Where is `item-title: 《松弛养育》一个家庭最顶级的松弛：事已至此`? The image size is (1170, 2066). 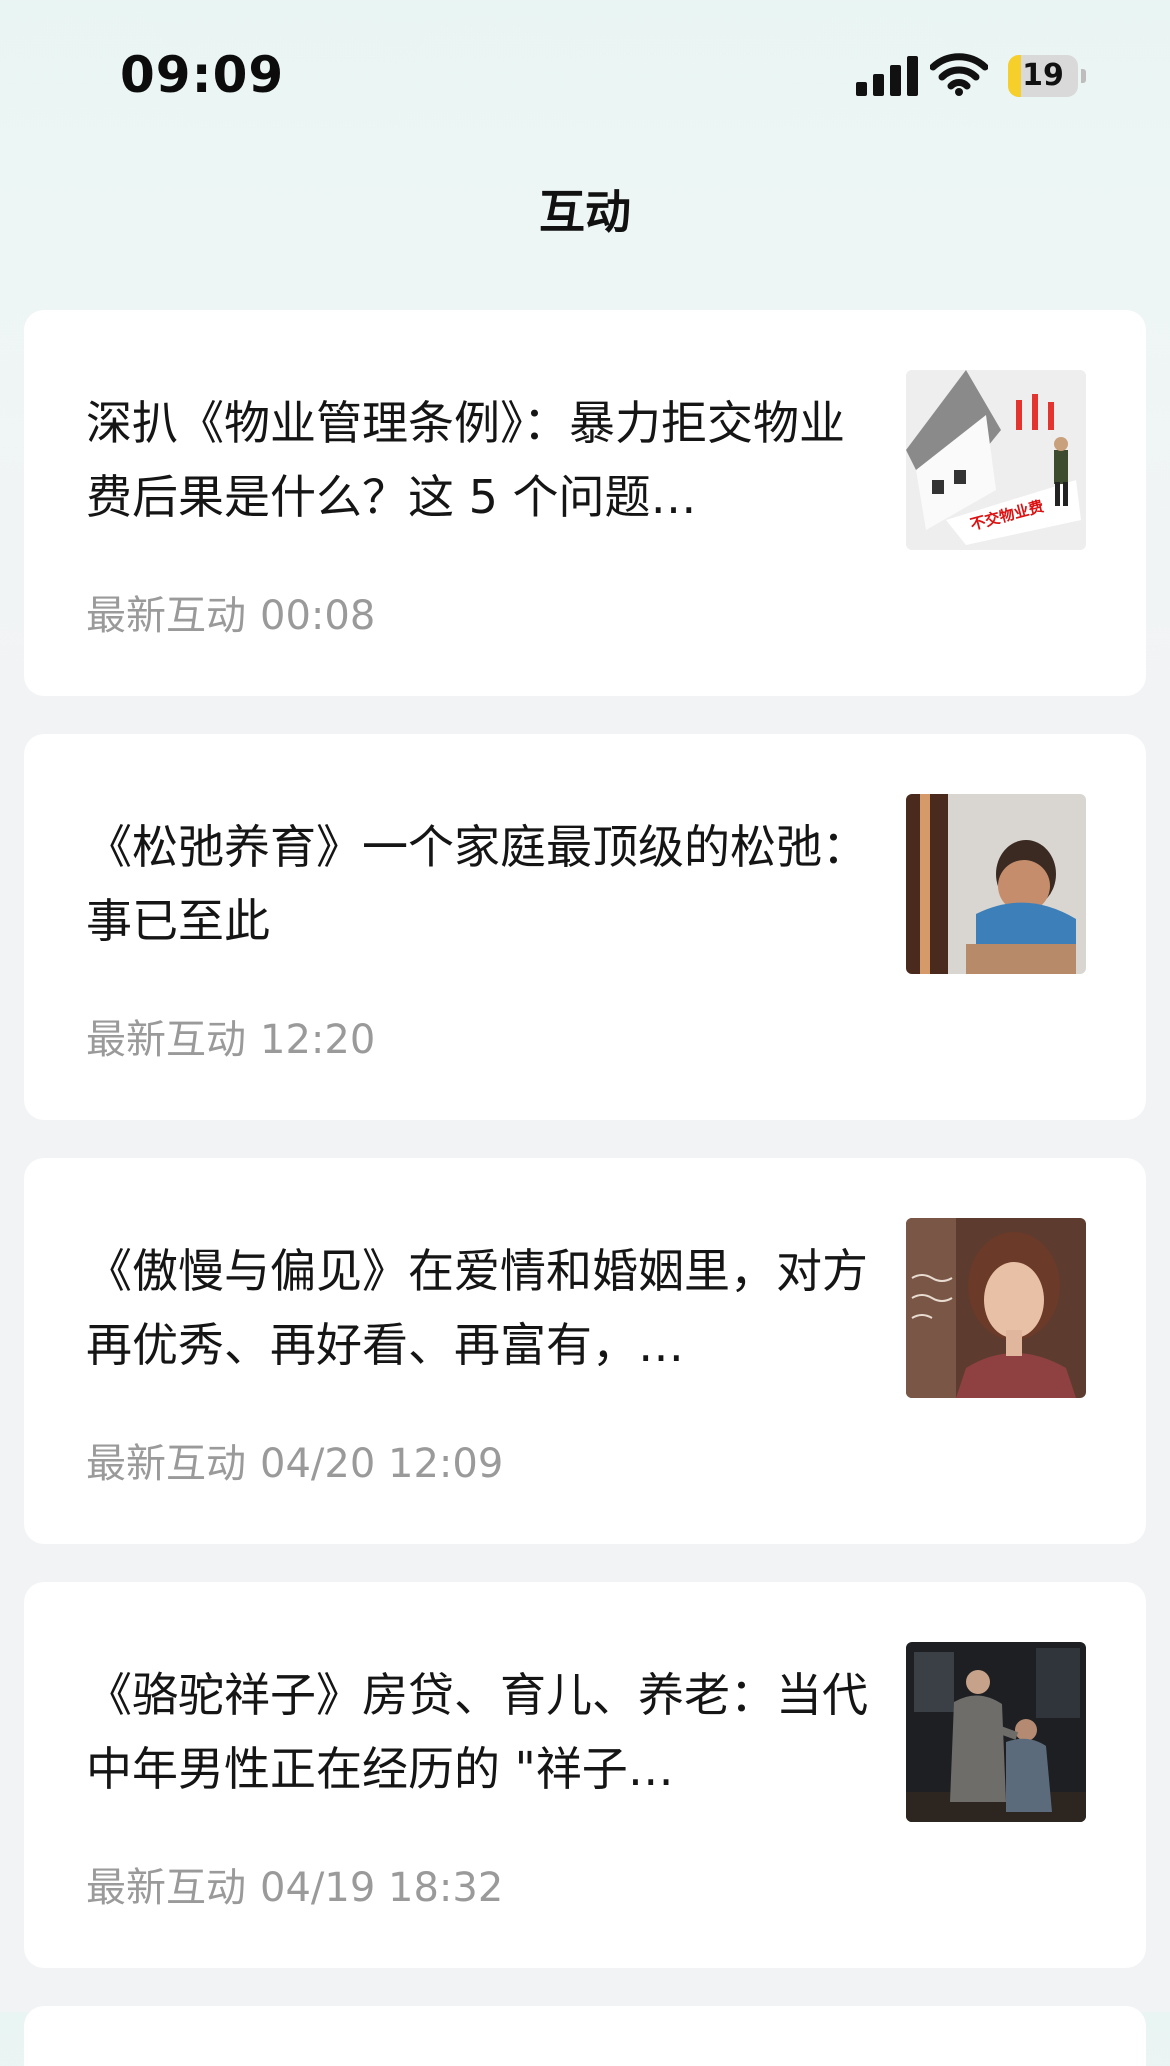 item-title: 《松弛养育》一个家庭最顶级的松弛：事已至此 is located at coordinates (481, 884).